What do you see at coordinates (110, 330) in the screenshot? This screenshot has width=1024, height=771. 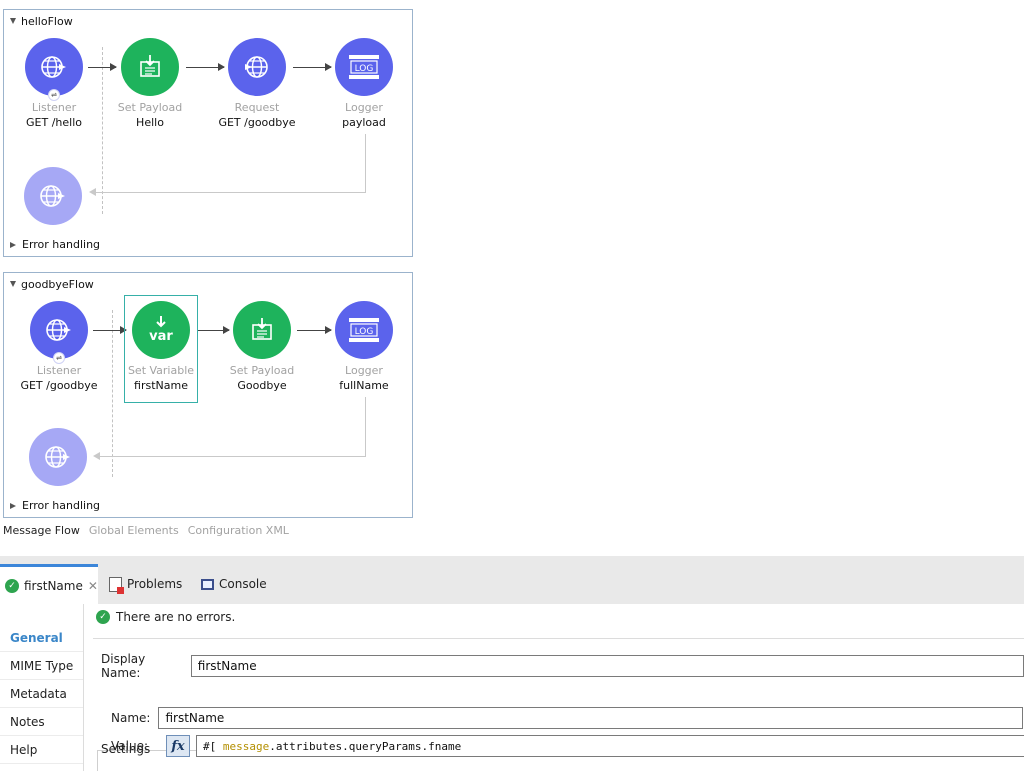 I see `connector-arrow` at bounding box center [110, 330].